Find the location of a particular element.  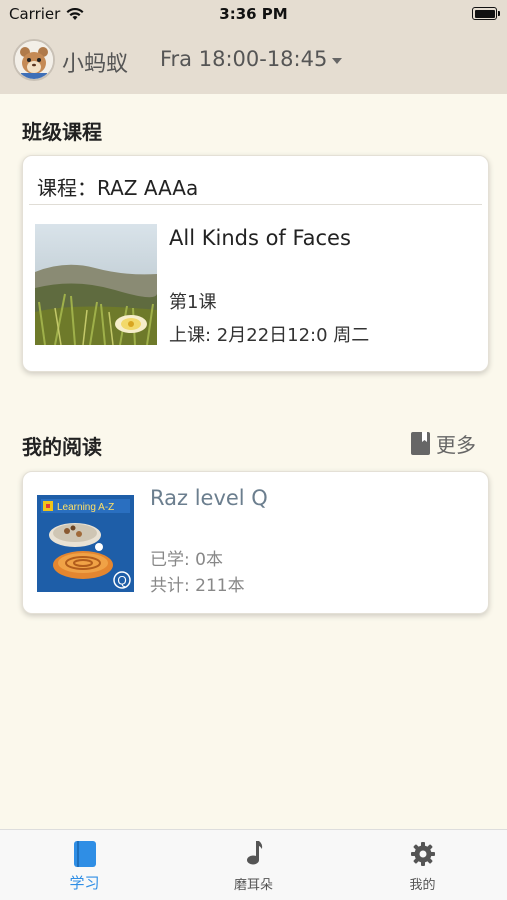

reading-cover-image: Learning A-Z Q is located at coordinates (85, 543).